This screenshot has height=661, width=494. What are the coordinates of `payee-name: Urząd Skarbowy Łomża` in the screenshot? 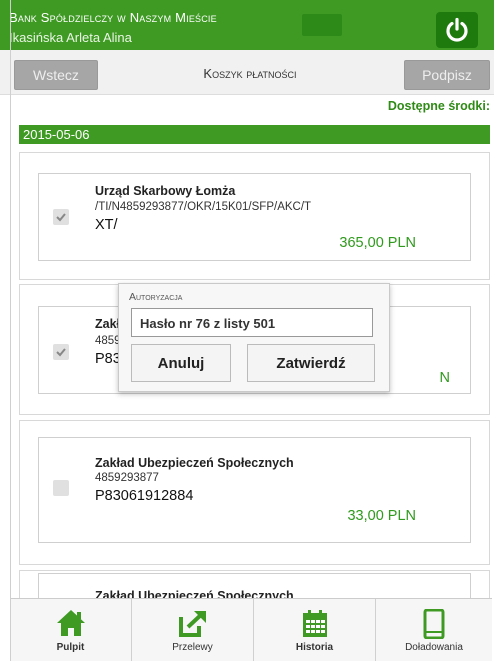 It's located at (165, 191).